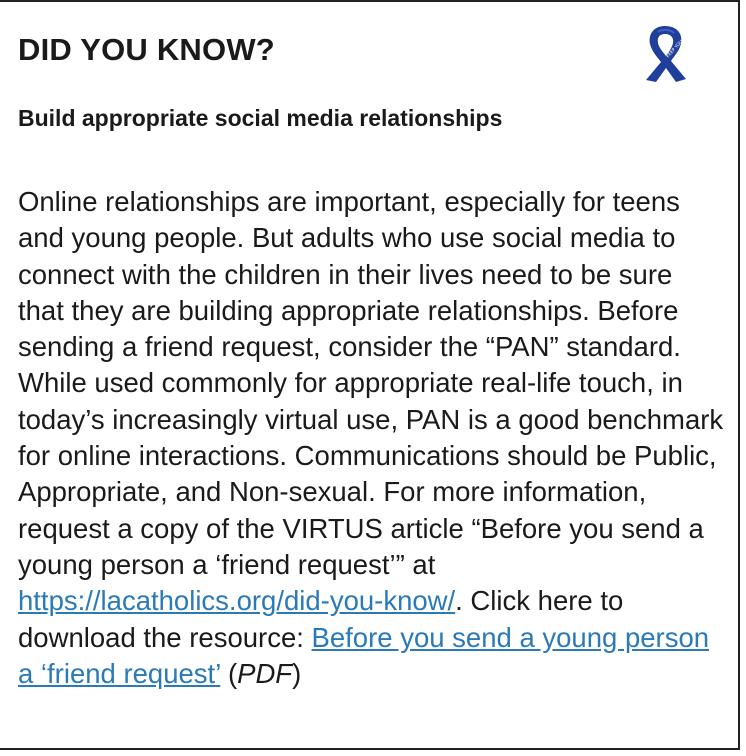 Image resolution: width=746 pixels, height=756 pixels. I want to click on pdf-label: PDF, so click(265, 673).